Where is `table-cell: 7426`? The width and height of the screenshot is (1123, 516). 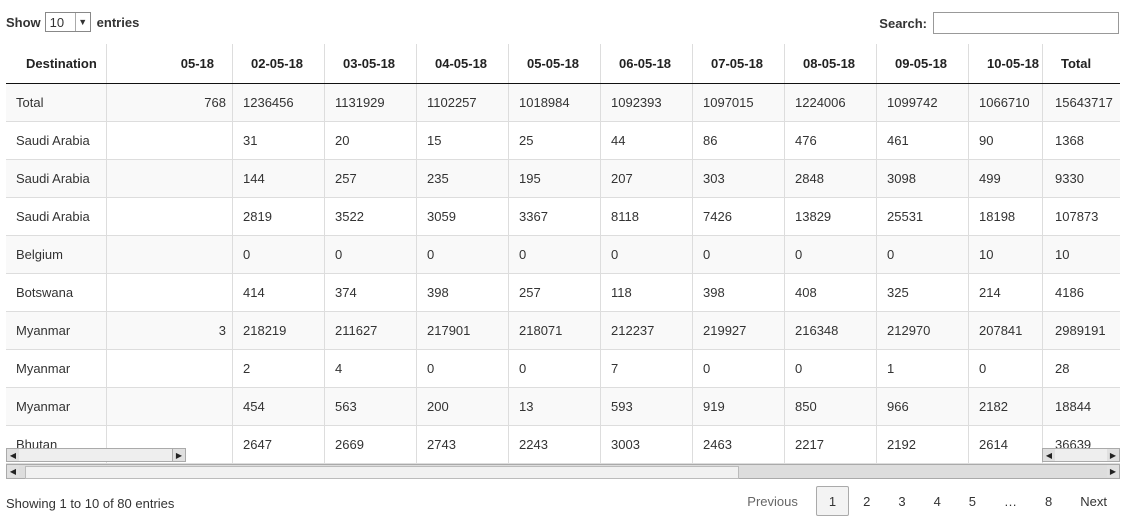
table-cell: 7426 is located at coordinates (738, 216).